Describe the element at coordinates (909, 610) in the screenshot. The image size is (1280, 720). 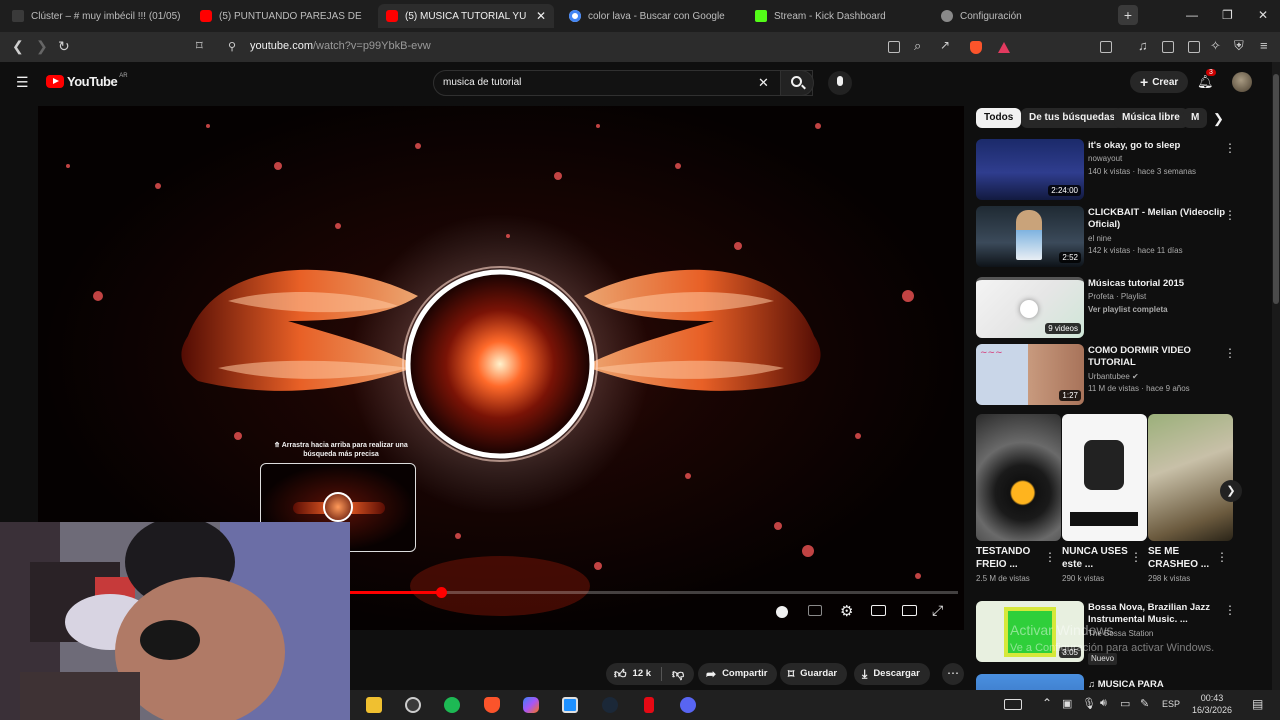
I see `cast-player-icon` at that location.